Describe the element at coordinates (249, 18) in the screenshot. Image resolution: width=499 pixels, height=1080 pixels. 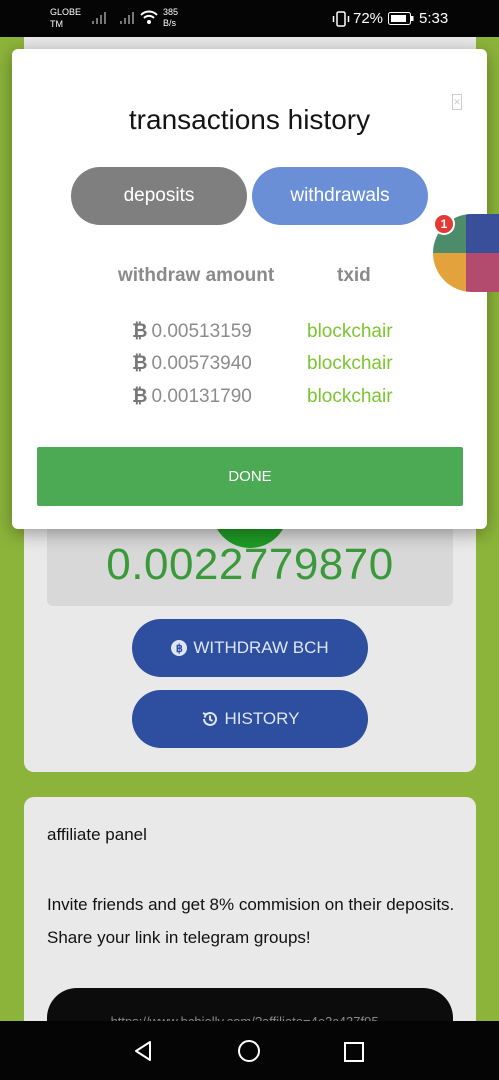
I see `status-bar: GLOBE TM 385 B/s 72% 5:33` at that location.